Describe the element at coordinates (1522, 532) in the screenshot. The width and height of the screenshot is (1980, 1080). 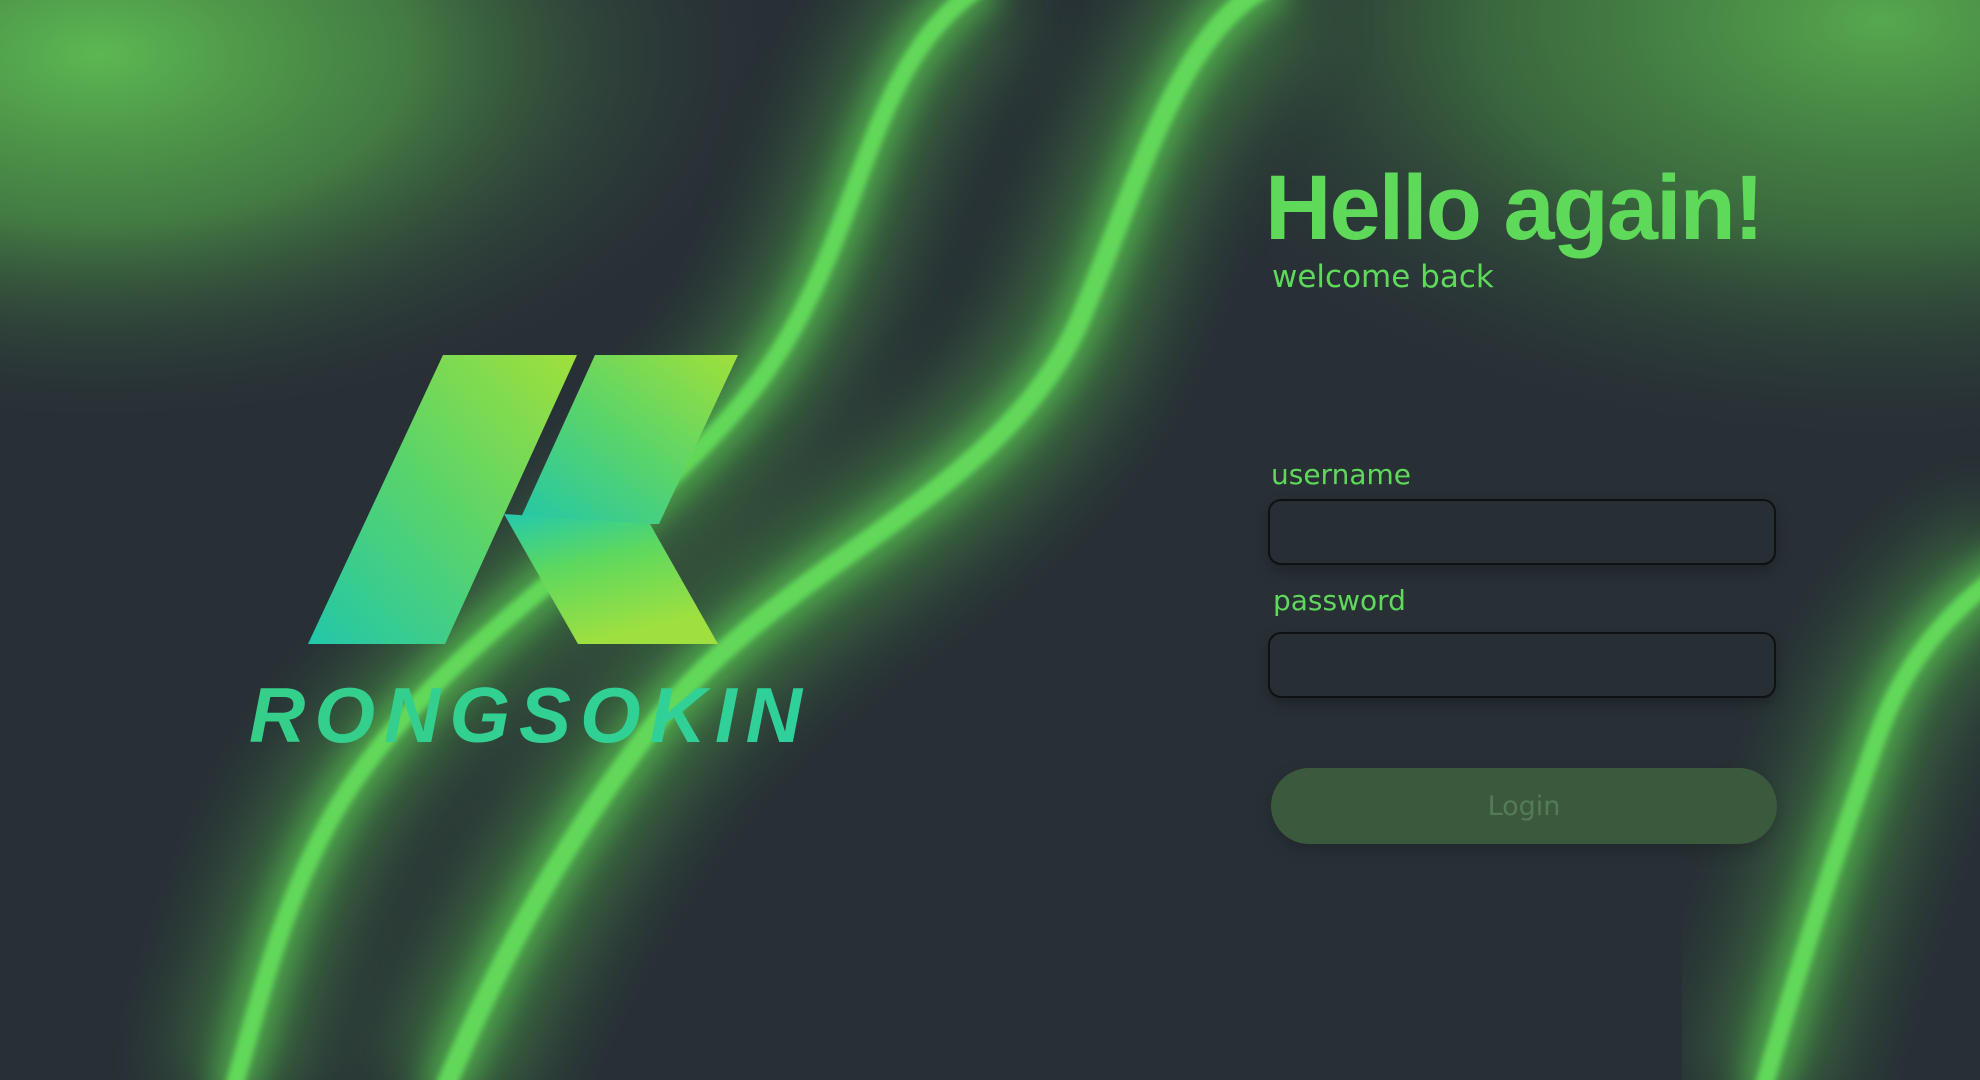
I see `username-field` at that location.